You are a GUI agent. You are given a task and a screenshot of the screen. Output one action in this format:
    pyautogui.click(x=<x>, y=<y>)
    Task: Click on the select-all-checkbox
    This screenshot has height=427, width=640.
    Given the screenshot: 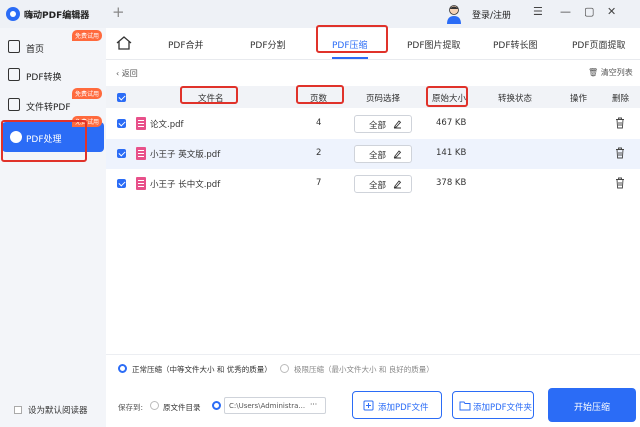 What is the action you would take?
    pyautogui.click(x=121, y=97)
    